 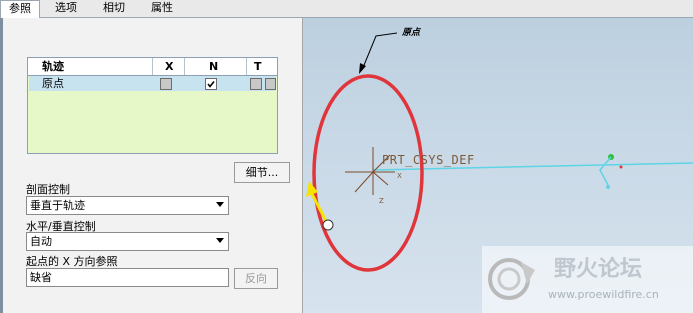 What do you see at coordinates (364, 182) in the screenshot?
I see `csys-axis-z` at bounding box center [364, 182].